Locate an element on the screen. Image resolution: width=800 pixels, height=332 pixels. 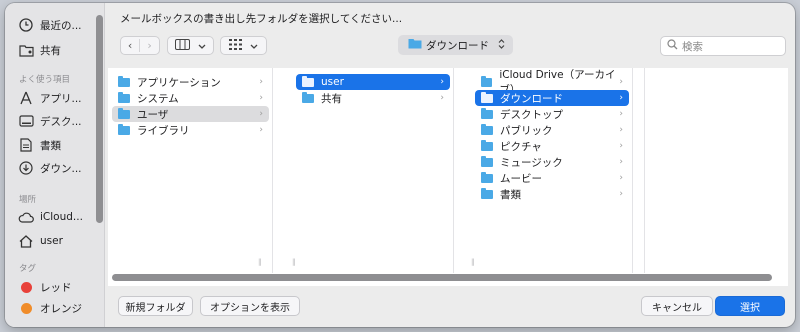
new-folder-button: 新規フォルダ is located at coordinates (155, 306).